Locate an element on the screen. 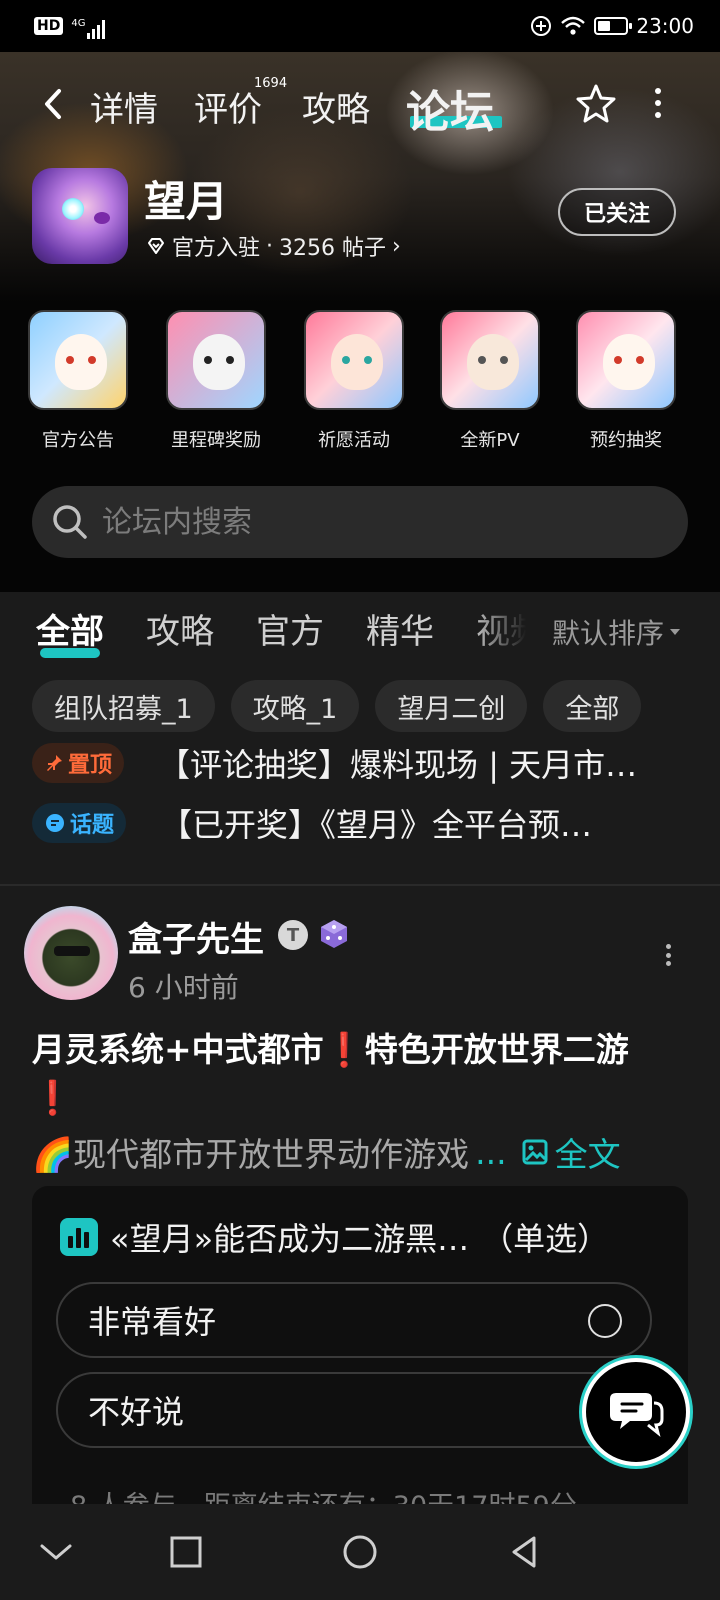 The height and width of the screenshot is (1600, 720). quick-link-announcements: 官方公告 is located at coordinates (78, 381).